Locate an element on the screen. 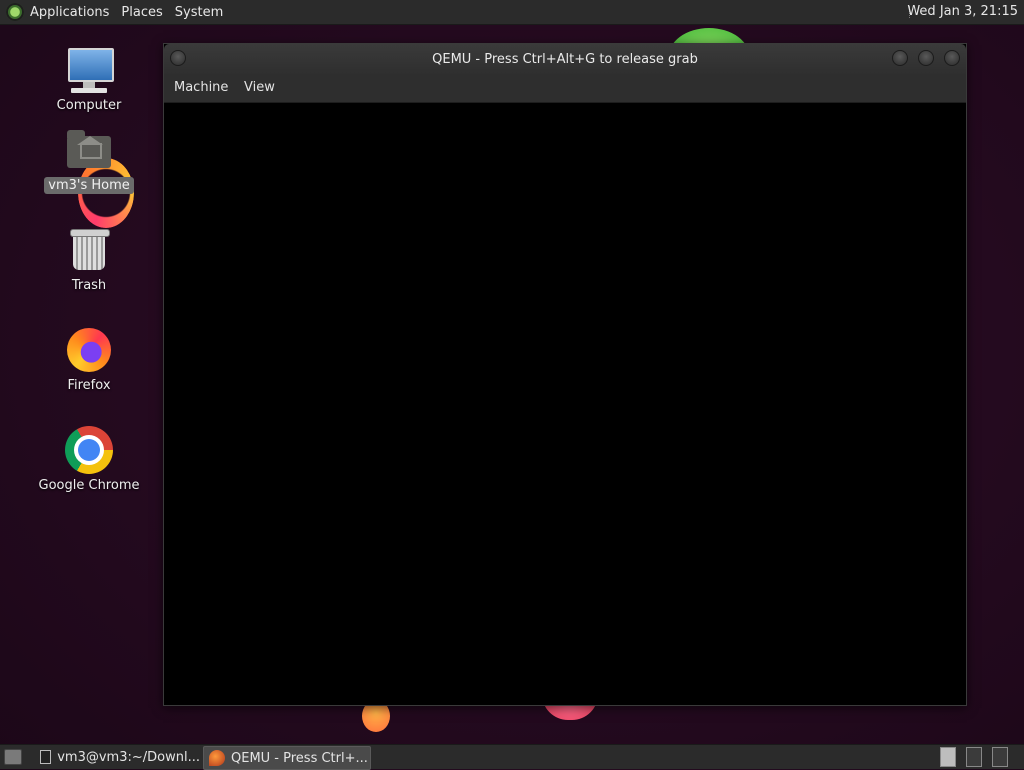  window-menubar: Machine View is located at coordinates (565, 88).